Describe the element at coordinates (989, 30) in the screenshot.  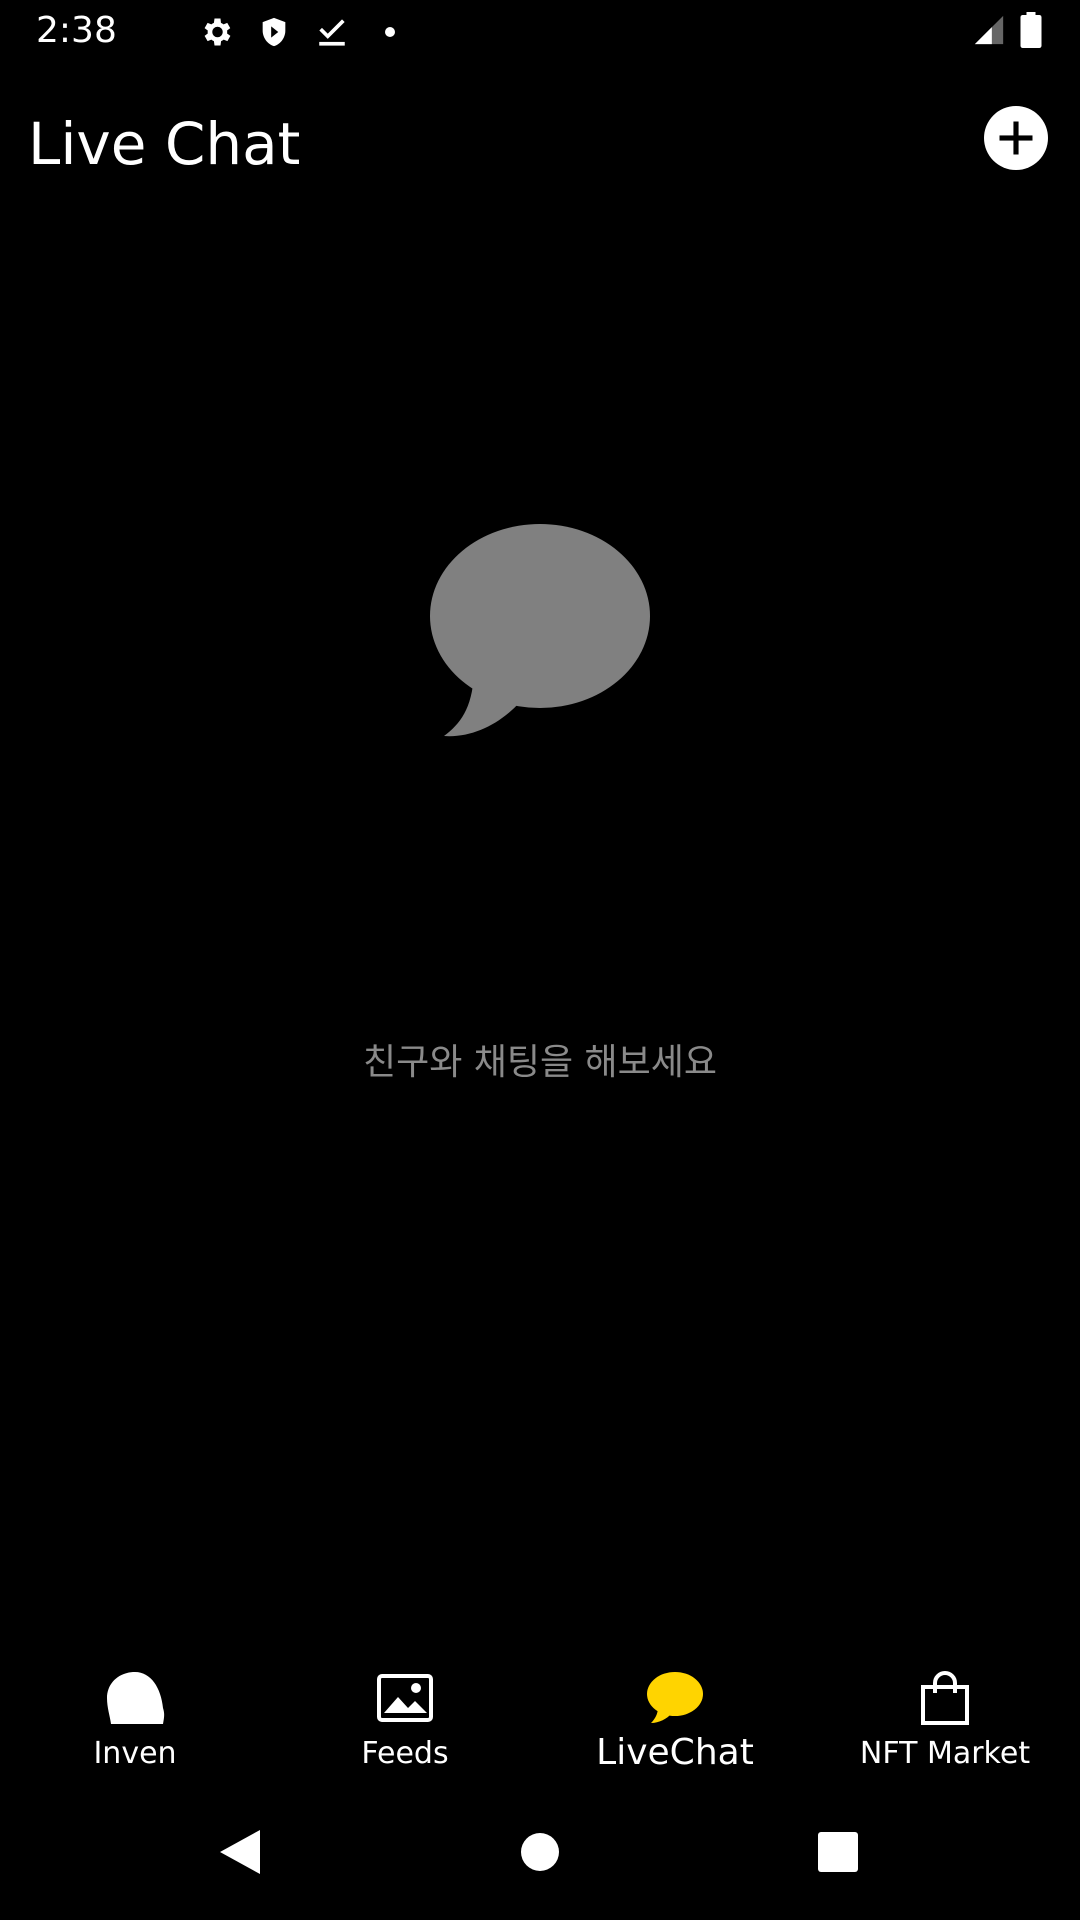
I see `cell-signal-icon` at that location.